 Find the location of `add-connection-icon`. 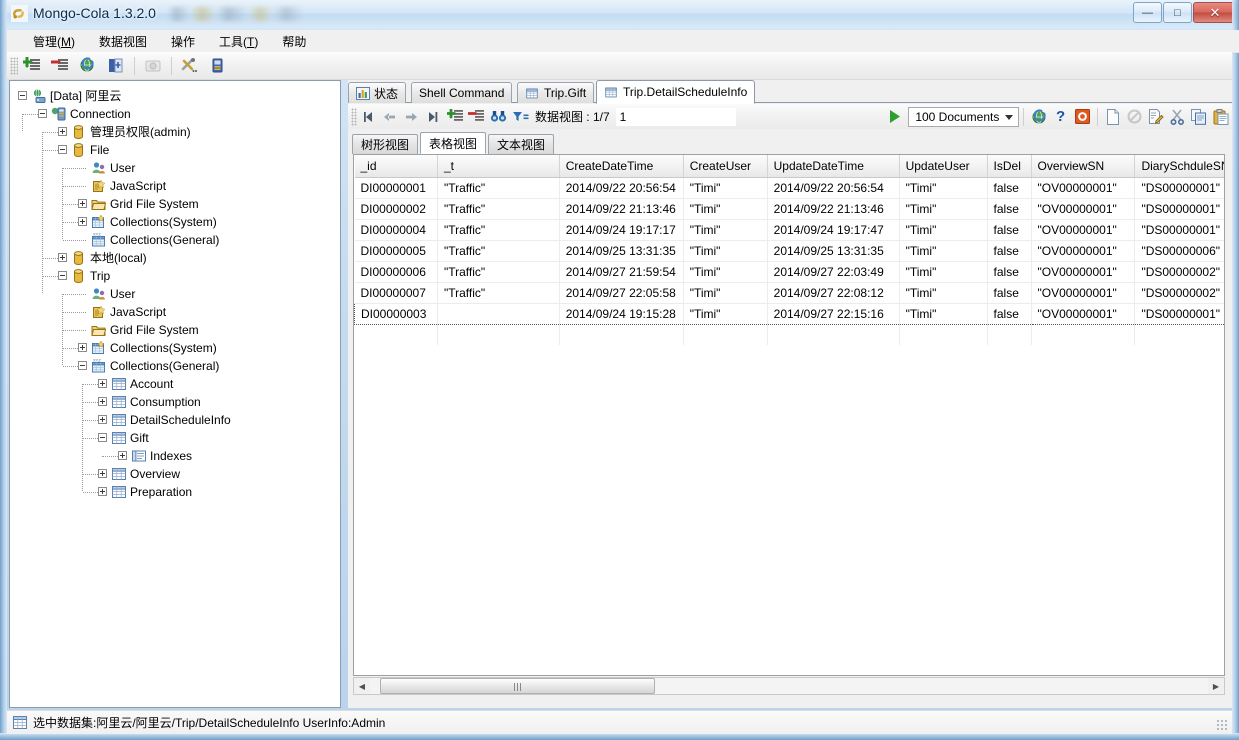

add-connection-icon is located at coordinates (32, 65).